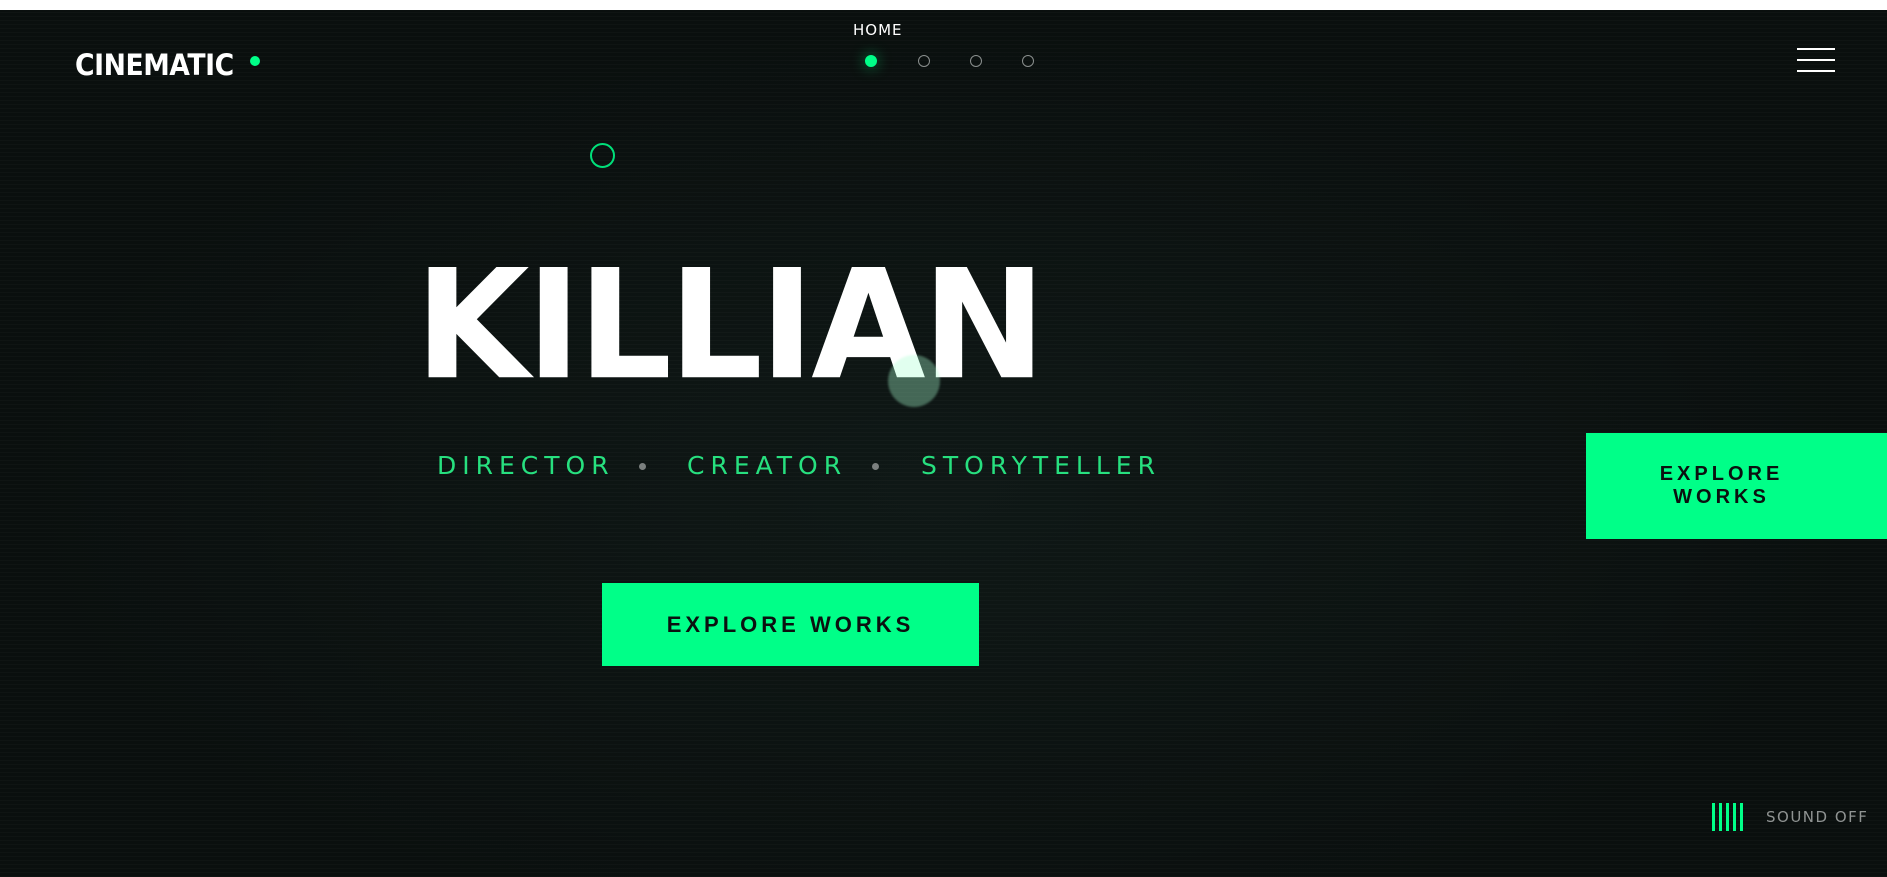 The image size is (1887, 877). I want to click on side-explore-works-button: EXPLORE WORKS, so click(1736, 486).